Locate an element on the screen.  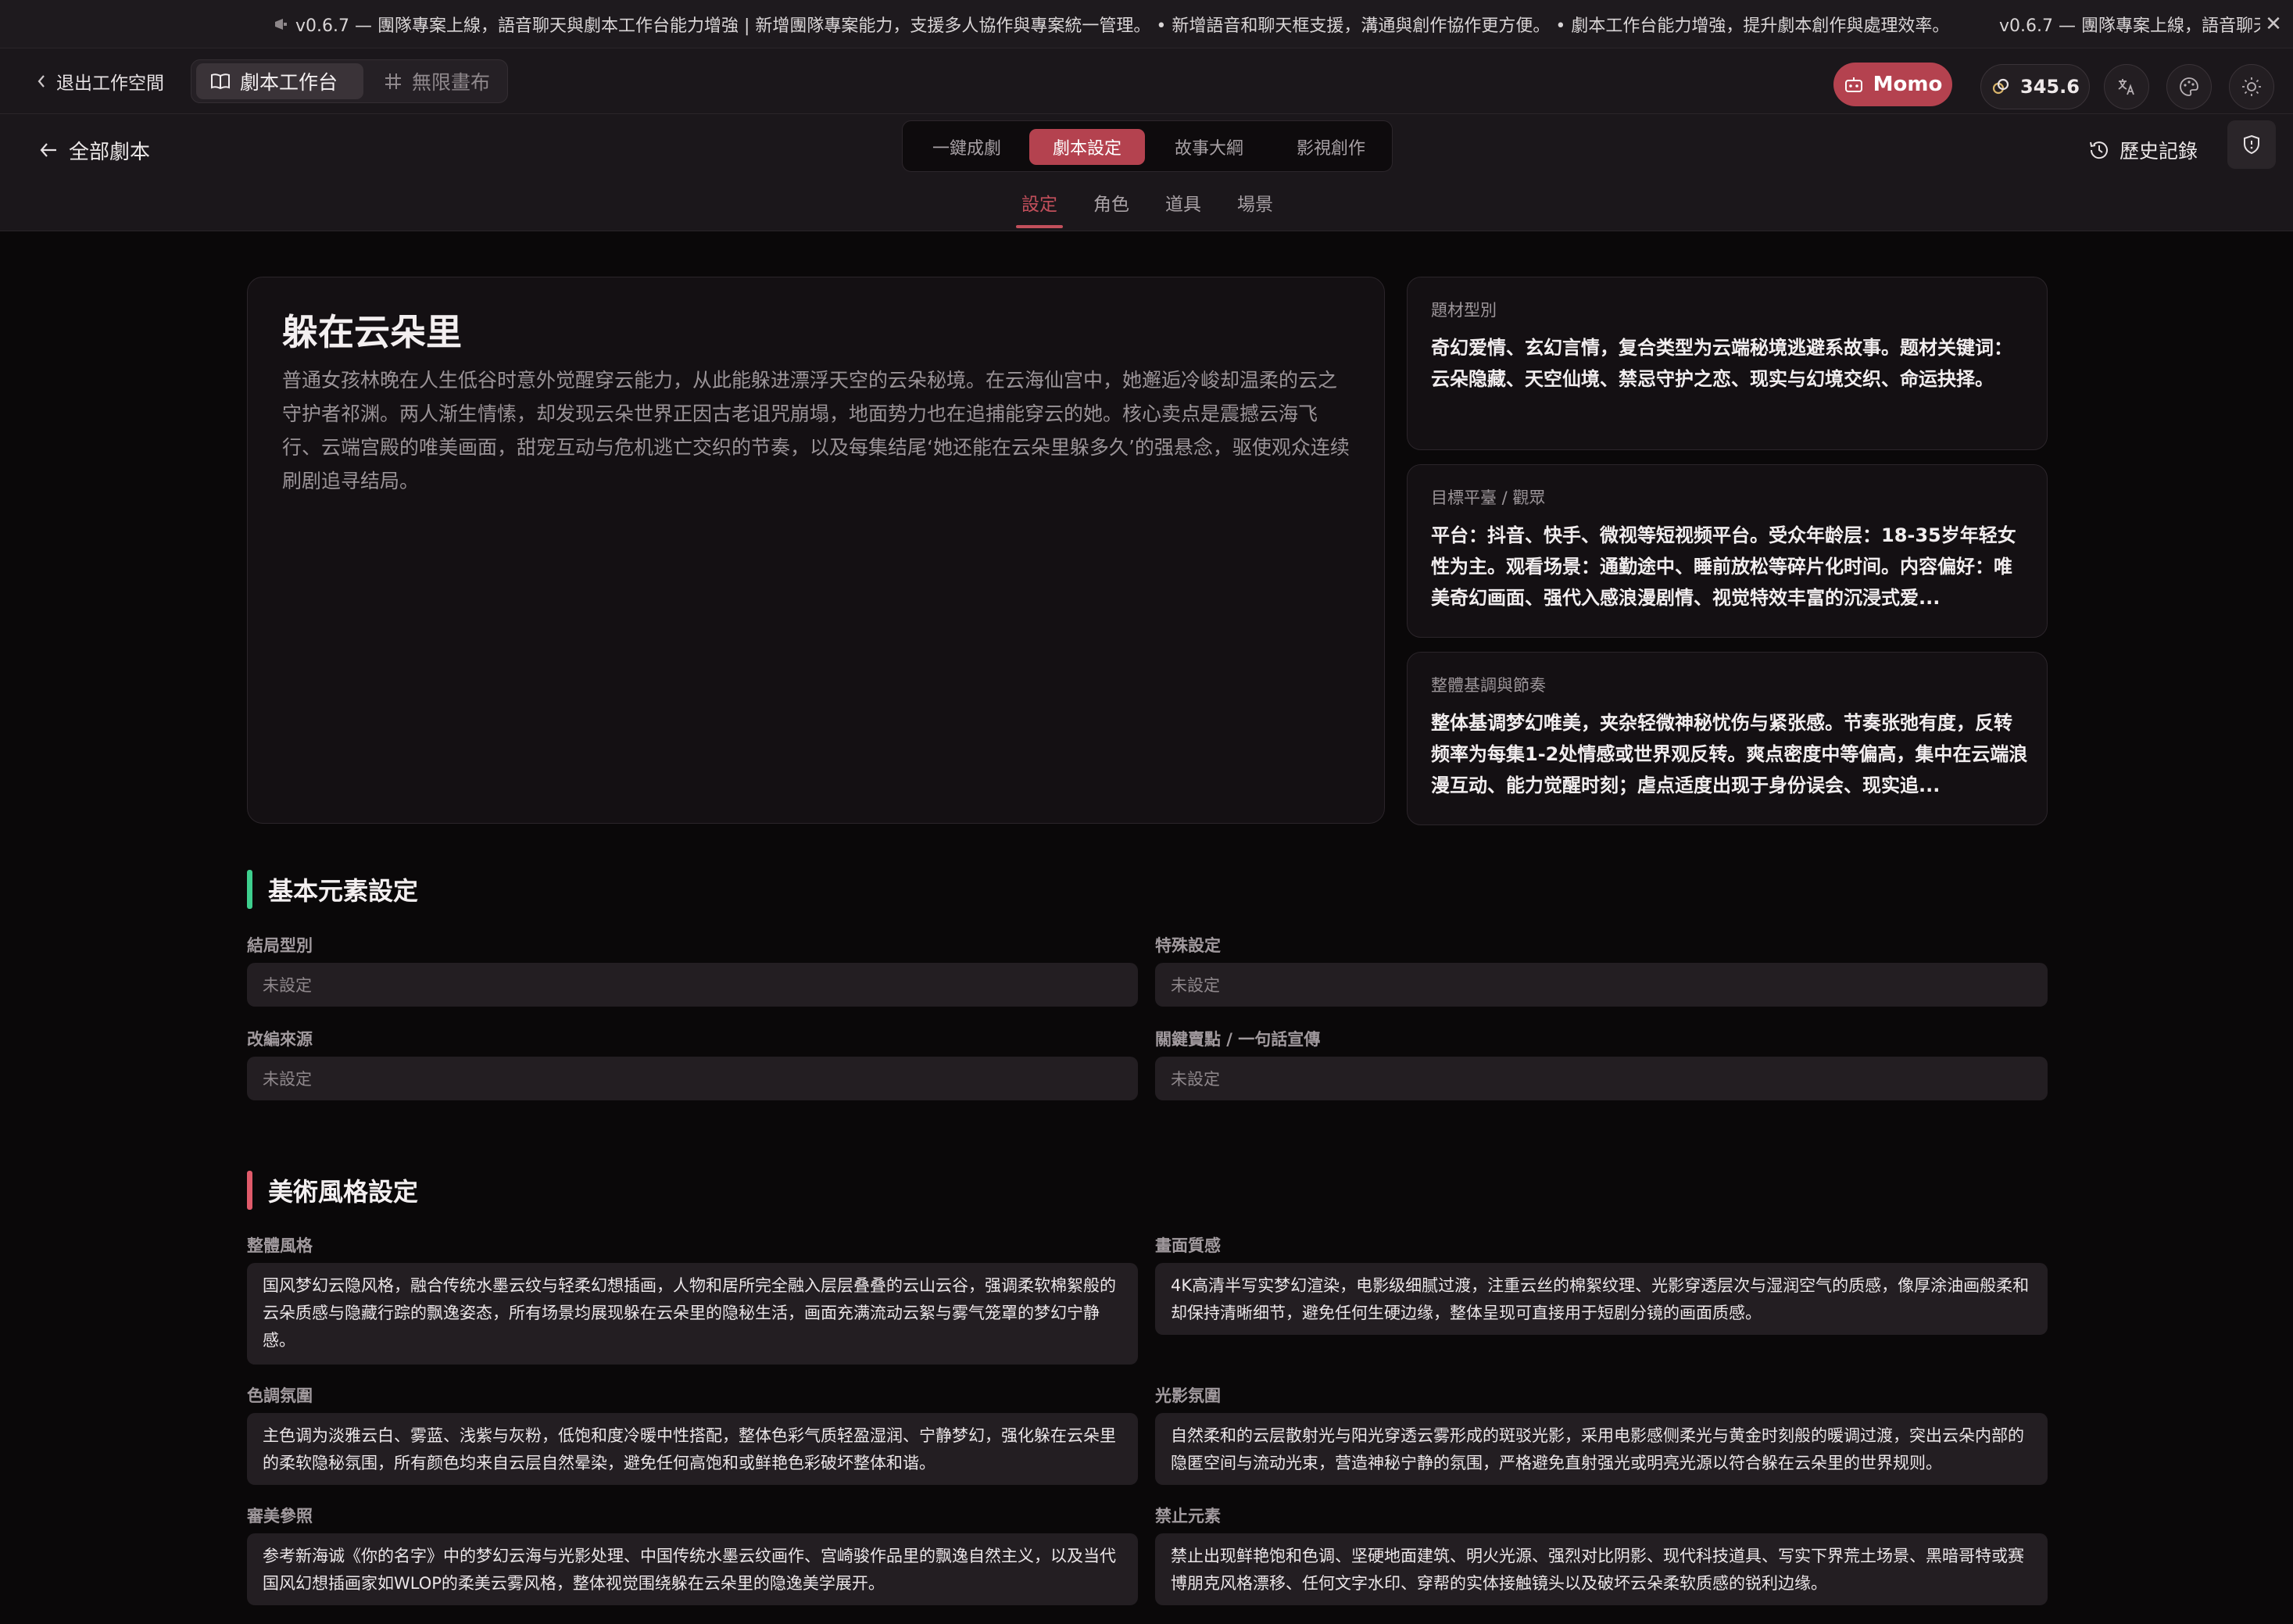
tab-one-click: 一鍵成劇 is located at coordinates (967, 147).